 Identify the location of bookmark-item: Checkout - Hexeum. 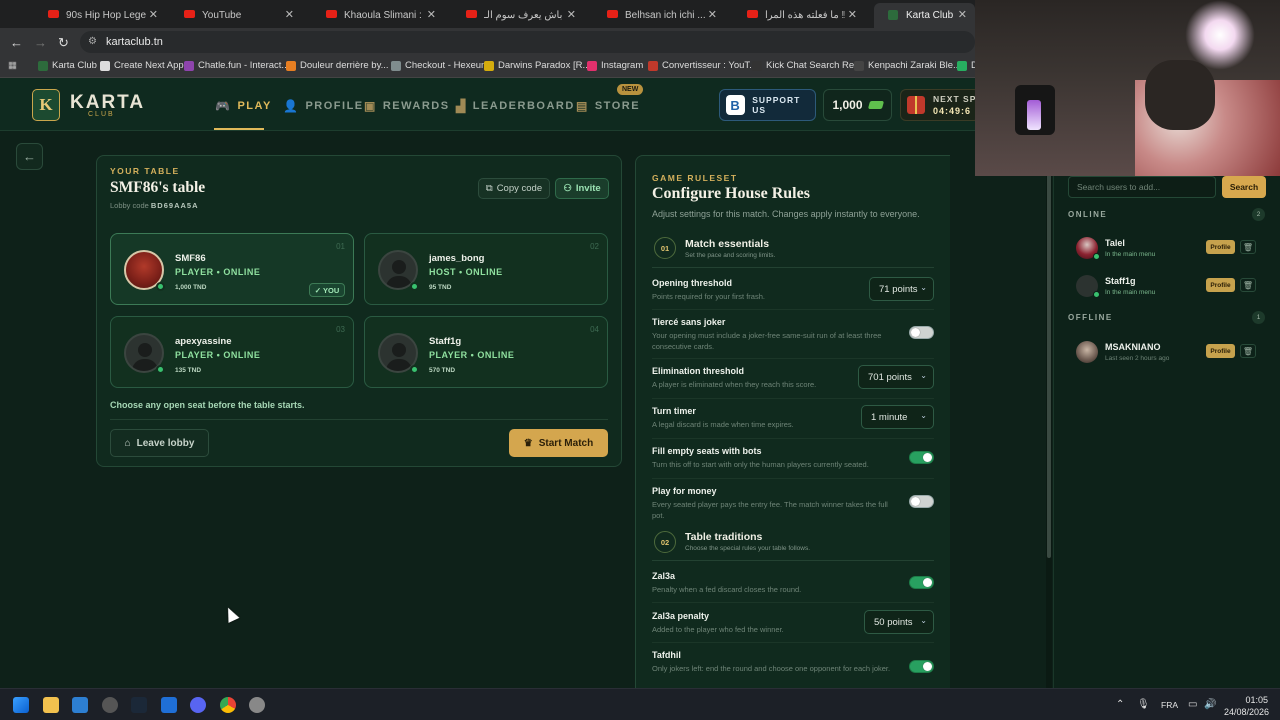
(440, 65).